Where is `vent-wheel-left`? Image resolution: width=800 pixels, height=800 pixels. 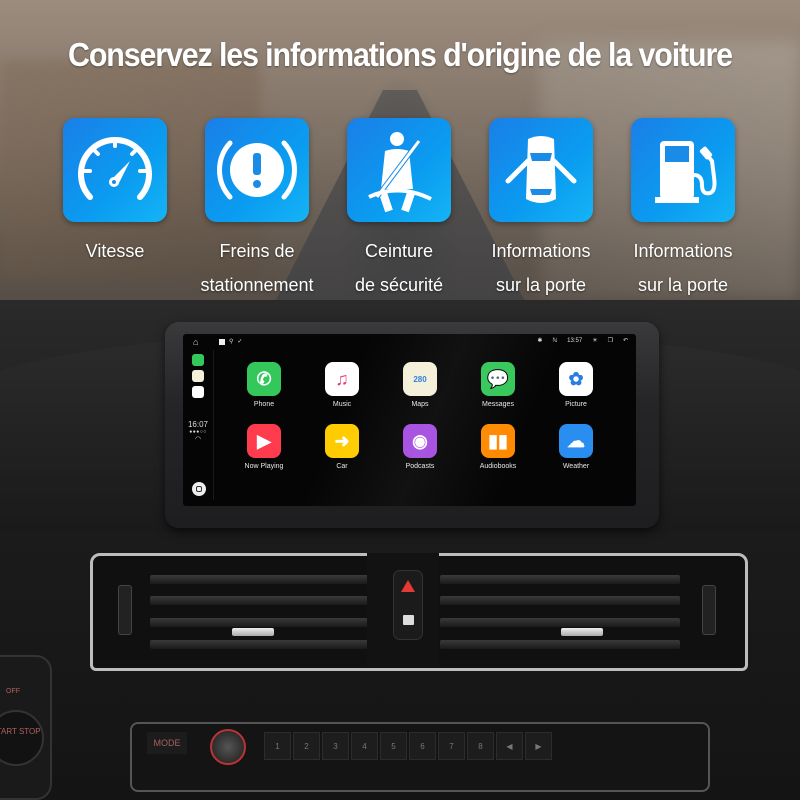
vent-wheel-left is located at coordinates (125, 610).